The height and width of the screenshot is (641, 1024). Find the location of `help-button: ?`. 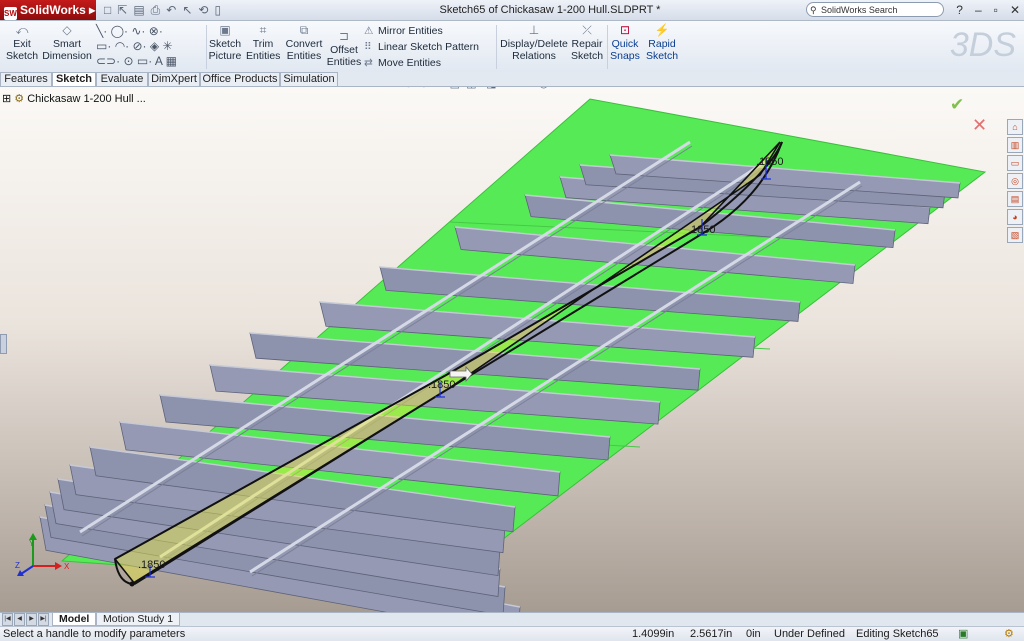

help-button: ? is located at coordinates (959, 10).